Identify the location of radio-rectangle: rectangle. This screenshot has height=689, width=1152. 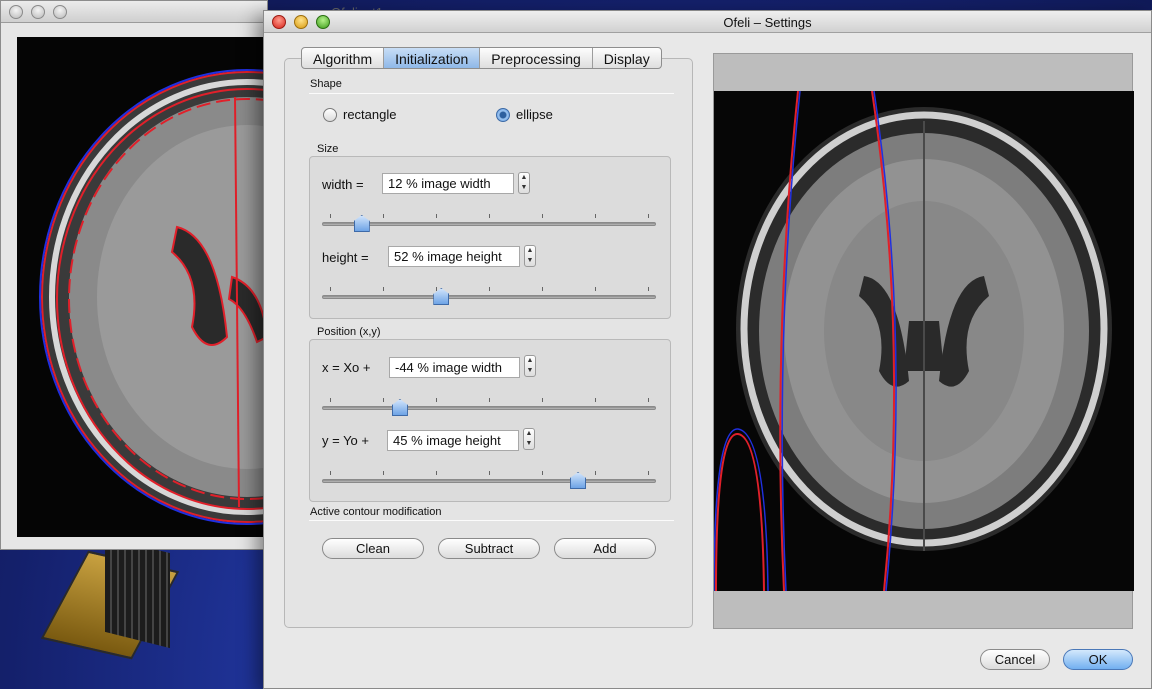
(359, 114).